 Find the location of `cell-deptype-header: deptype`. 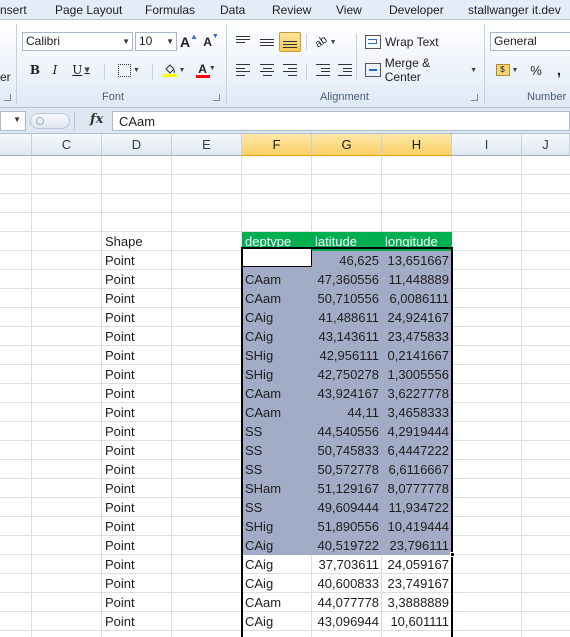

cell-deptype-header: deptype is located at coordinates (277, 241).